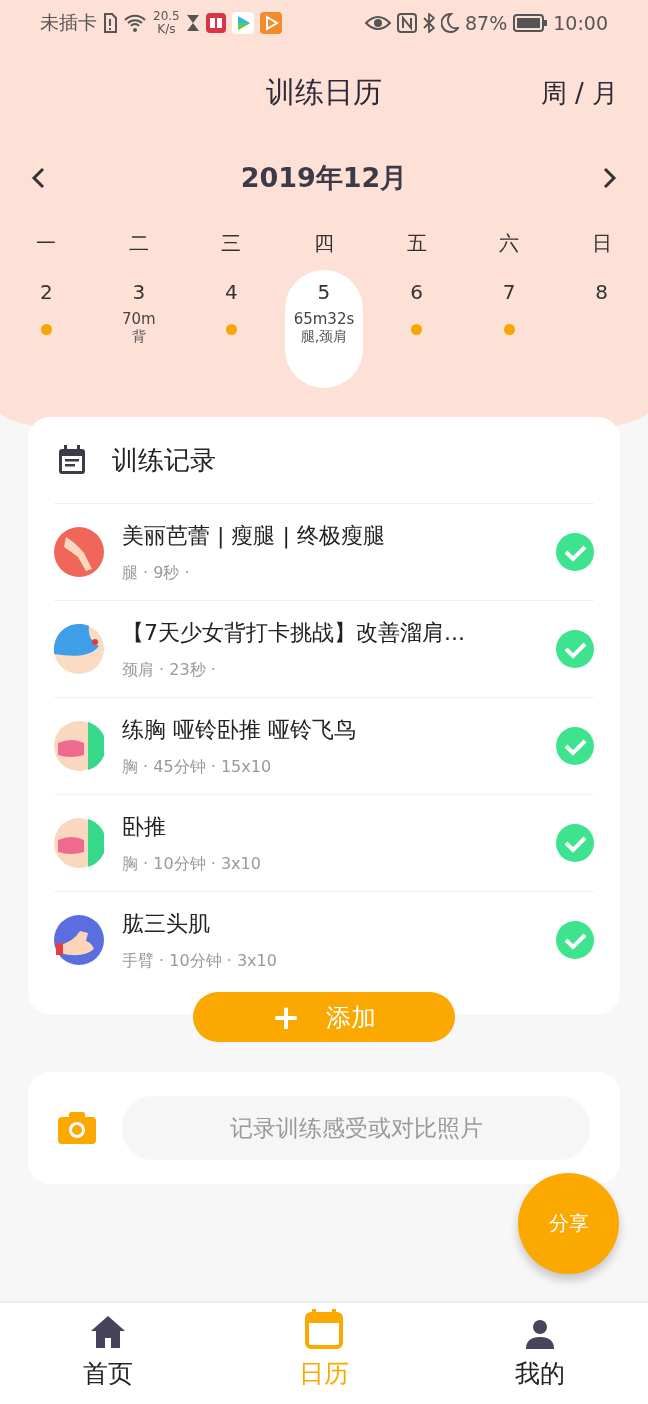  What do you see at coordinates (324, 337) in the screenshot?
I see `day-body-part: 腿,颈肩` at bounding box center [324, 337].